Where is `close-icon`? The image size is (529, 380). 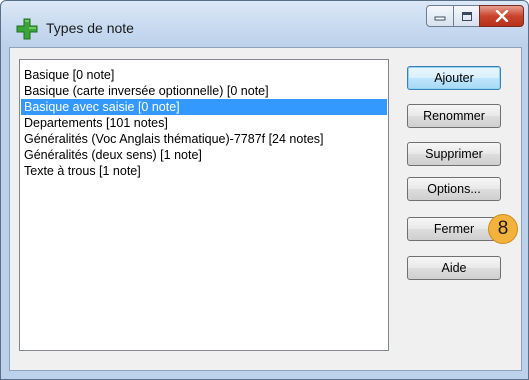 close-icon is located at coordinates (501, 16).